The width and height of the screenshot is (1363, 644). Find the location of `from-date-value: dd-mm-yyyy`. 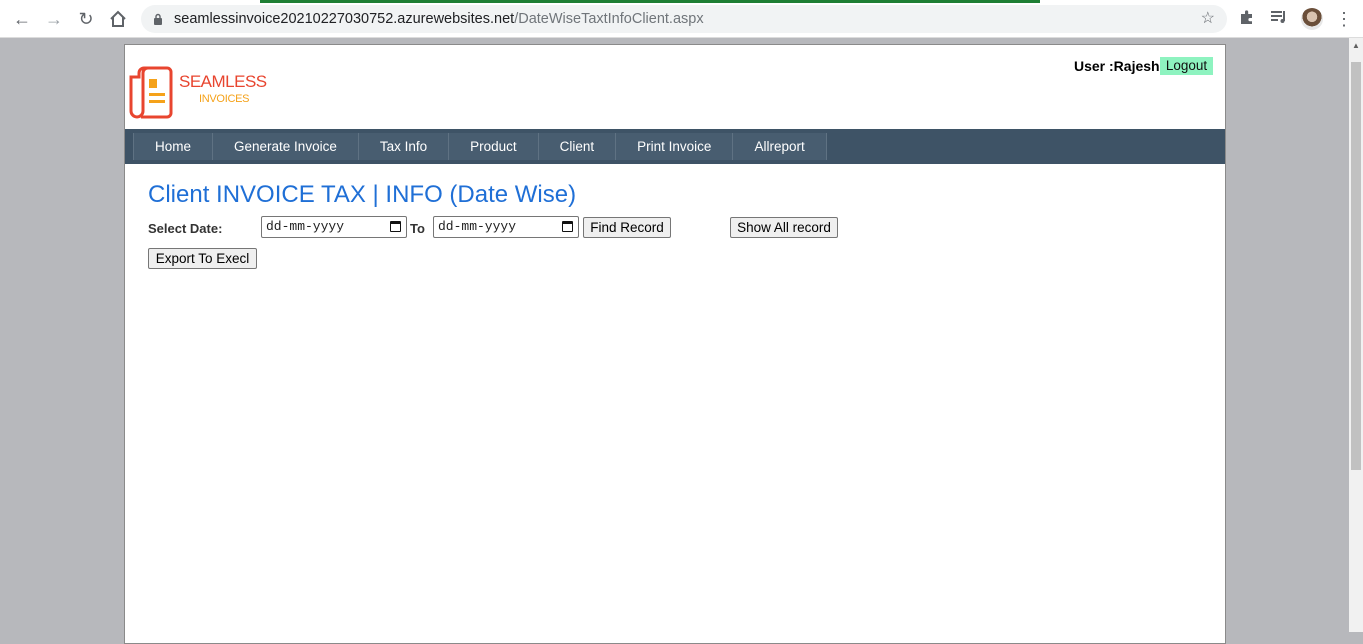

from-date-value: dd-mm-yyyy is located at coordinates (305, 226).